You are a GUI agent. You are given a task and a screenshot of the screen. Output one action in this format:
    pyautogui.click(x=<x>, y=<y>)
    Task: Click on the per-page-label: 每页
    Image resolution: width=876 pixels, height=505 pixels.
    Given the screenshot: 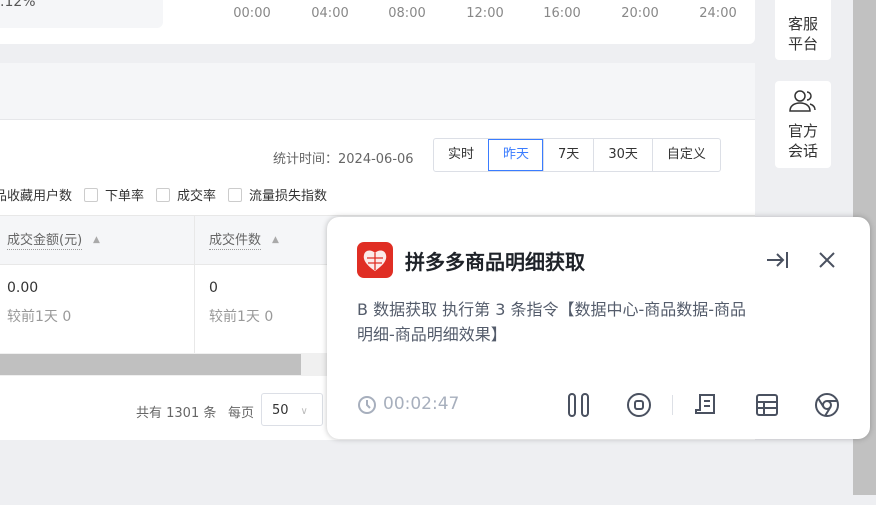 What is the action you would take?
    pyautogui.click(x=241, y=413)
    